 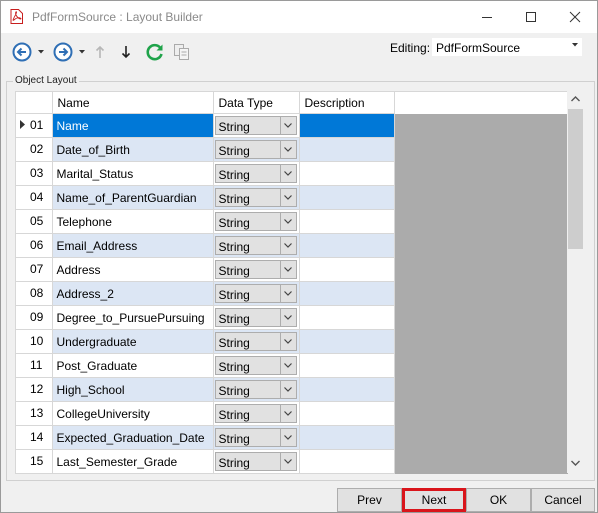 I want to click on name-cell: CollegeUniversity, so click(x=133, y=413).